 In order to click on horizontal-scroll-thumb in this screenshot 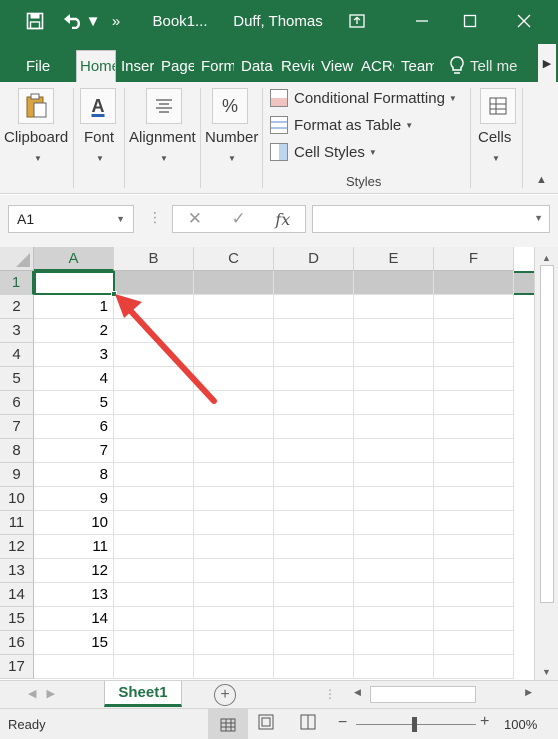, I will do `click(423, 694)`.